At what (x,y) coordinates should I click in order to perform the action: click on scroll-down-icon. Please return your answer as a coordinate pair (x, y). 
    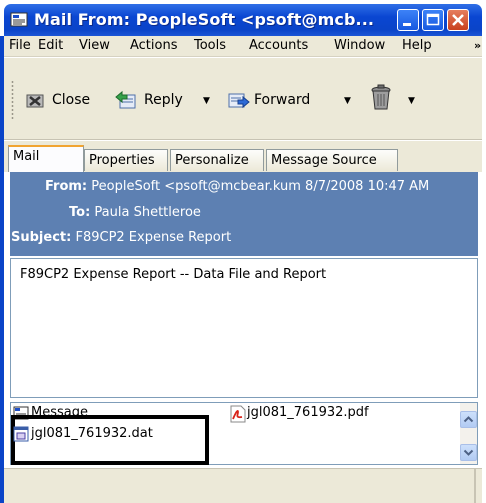
    Looking at the image, I should click on (468, 452).